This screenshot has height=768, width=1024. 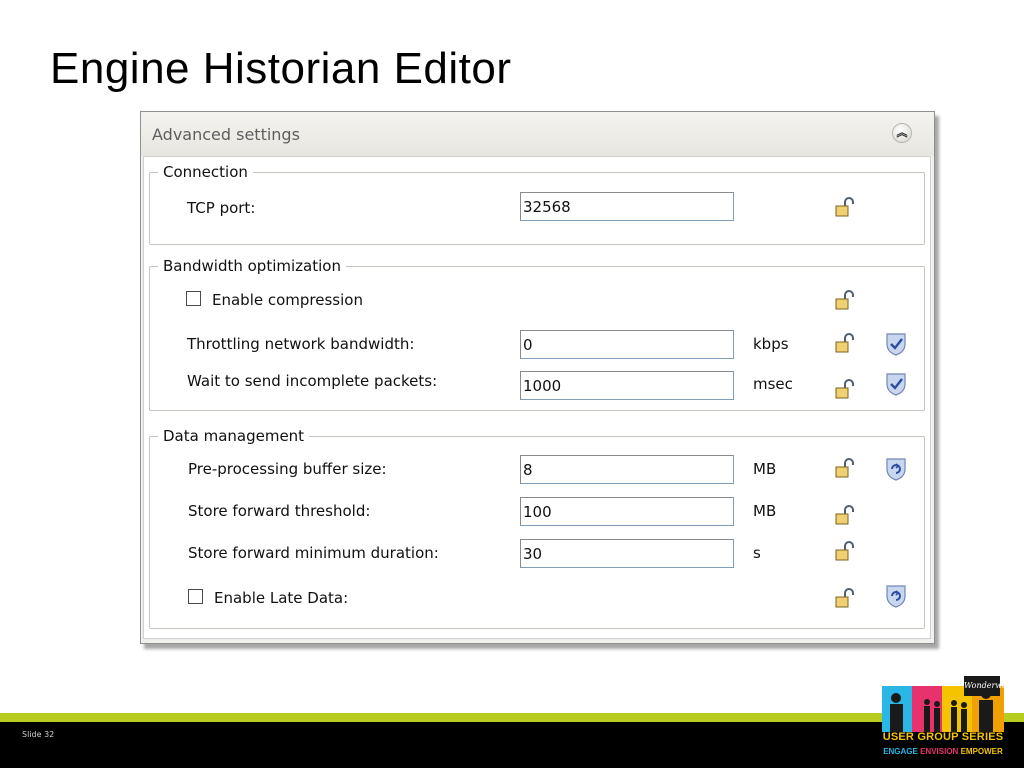 What do you see at coordinates (627, 344) in the screenshot?
I see `throttling-input: 0` at bounding box center [627, 344].